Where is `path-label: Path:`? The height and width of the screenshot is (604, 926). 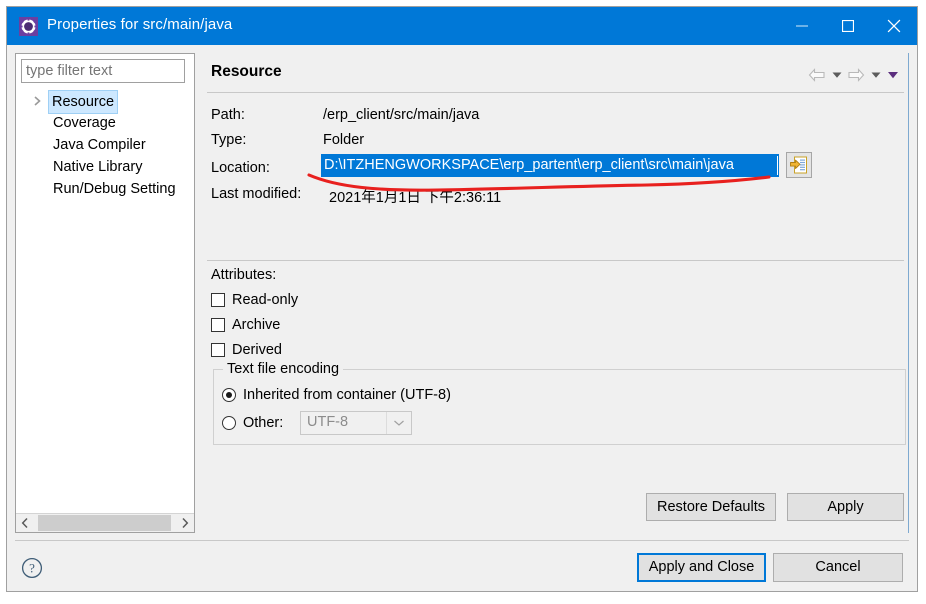
path-label: Path: is located at coordinates (228, 115).